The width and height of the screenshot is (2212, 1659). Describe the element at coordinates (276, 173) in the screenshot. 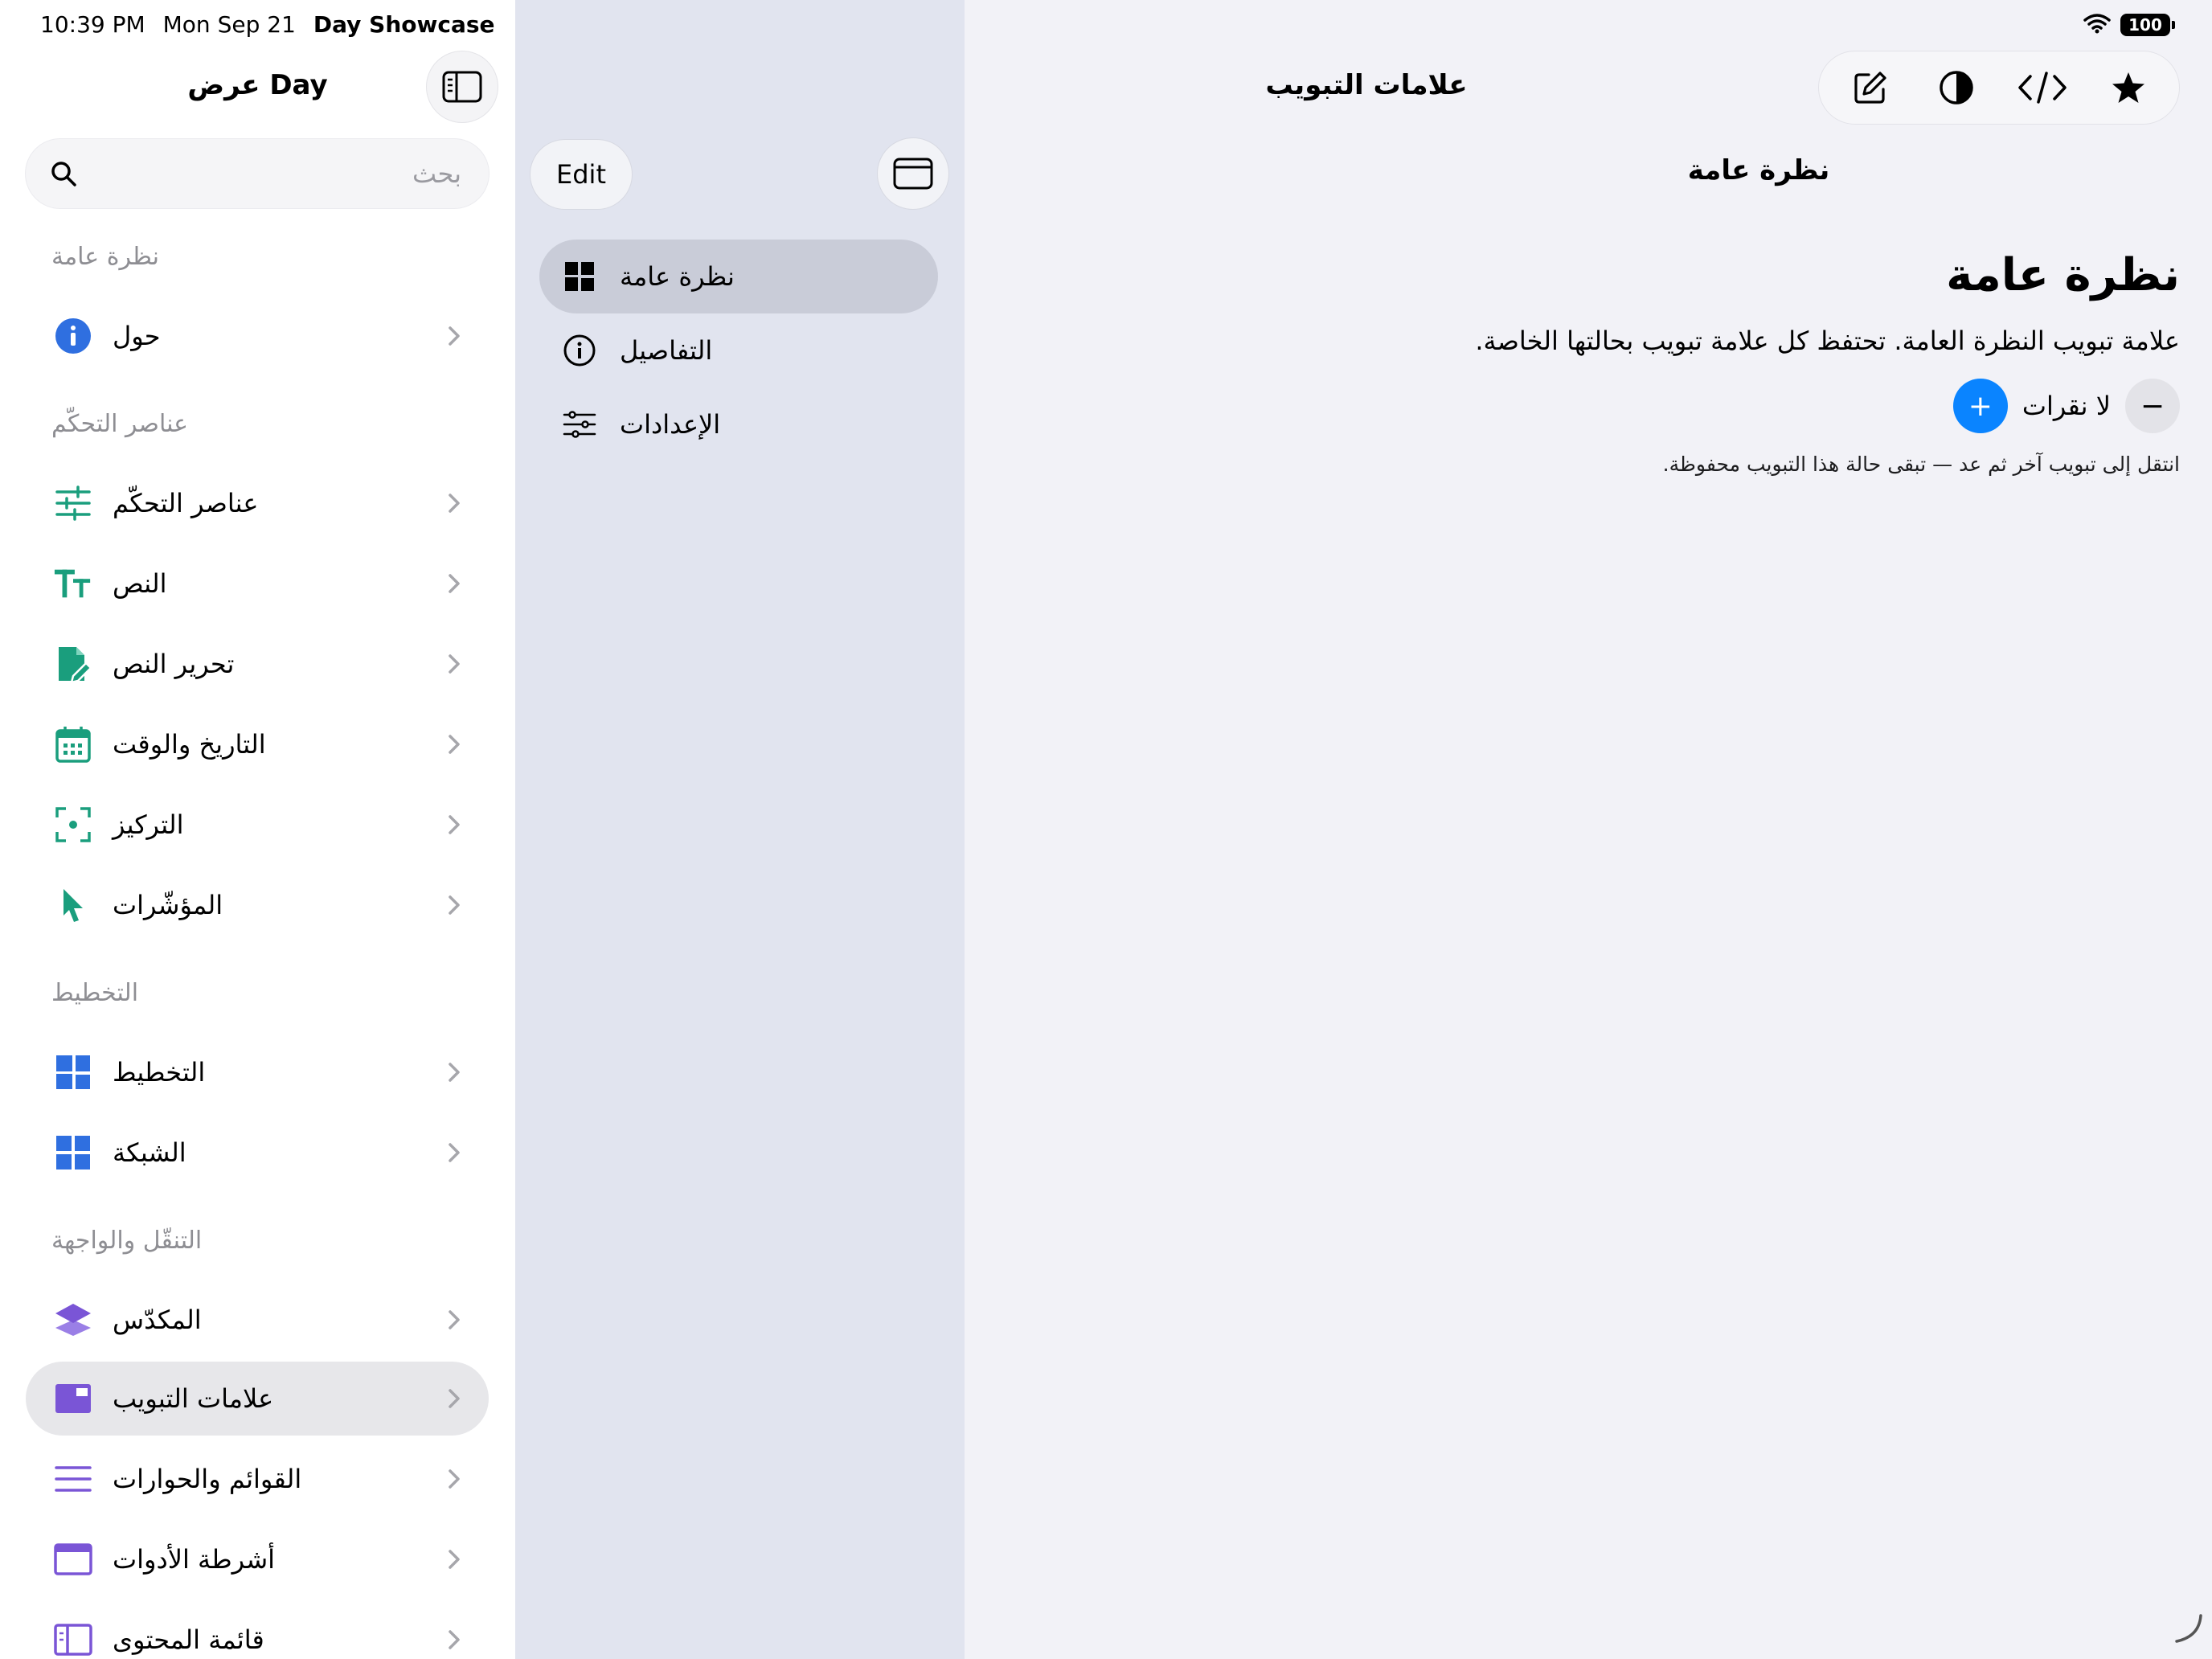

I see `search-input` at that location.